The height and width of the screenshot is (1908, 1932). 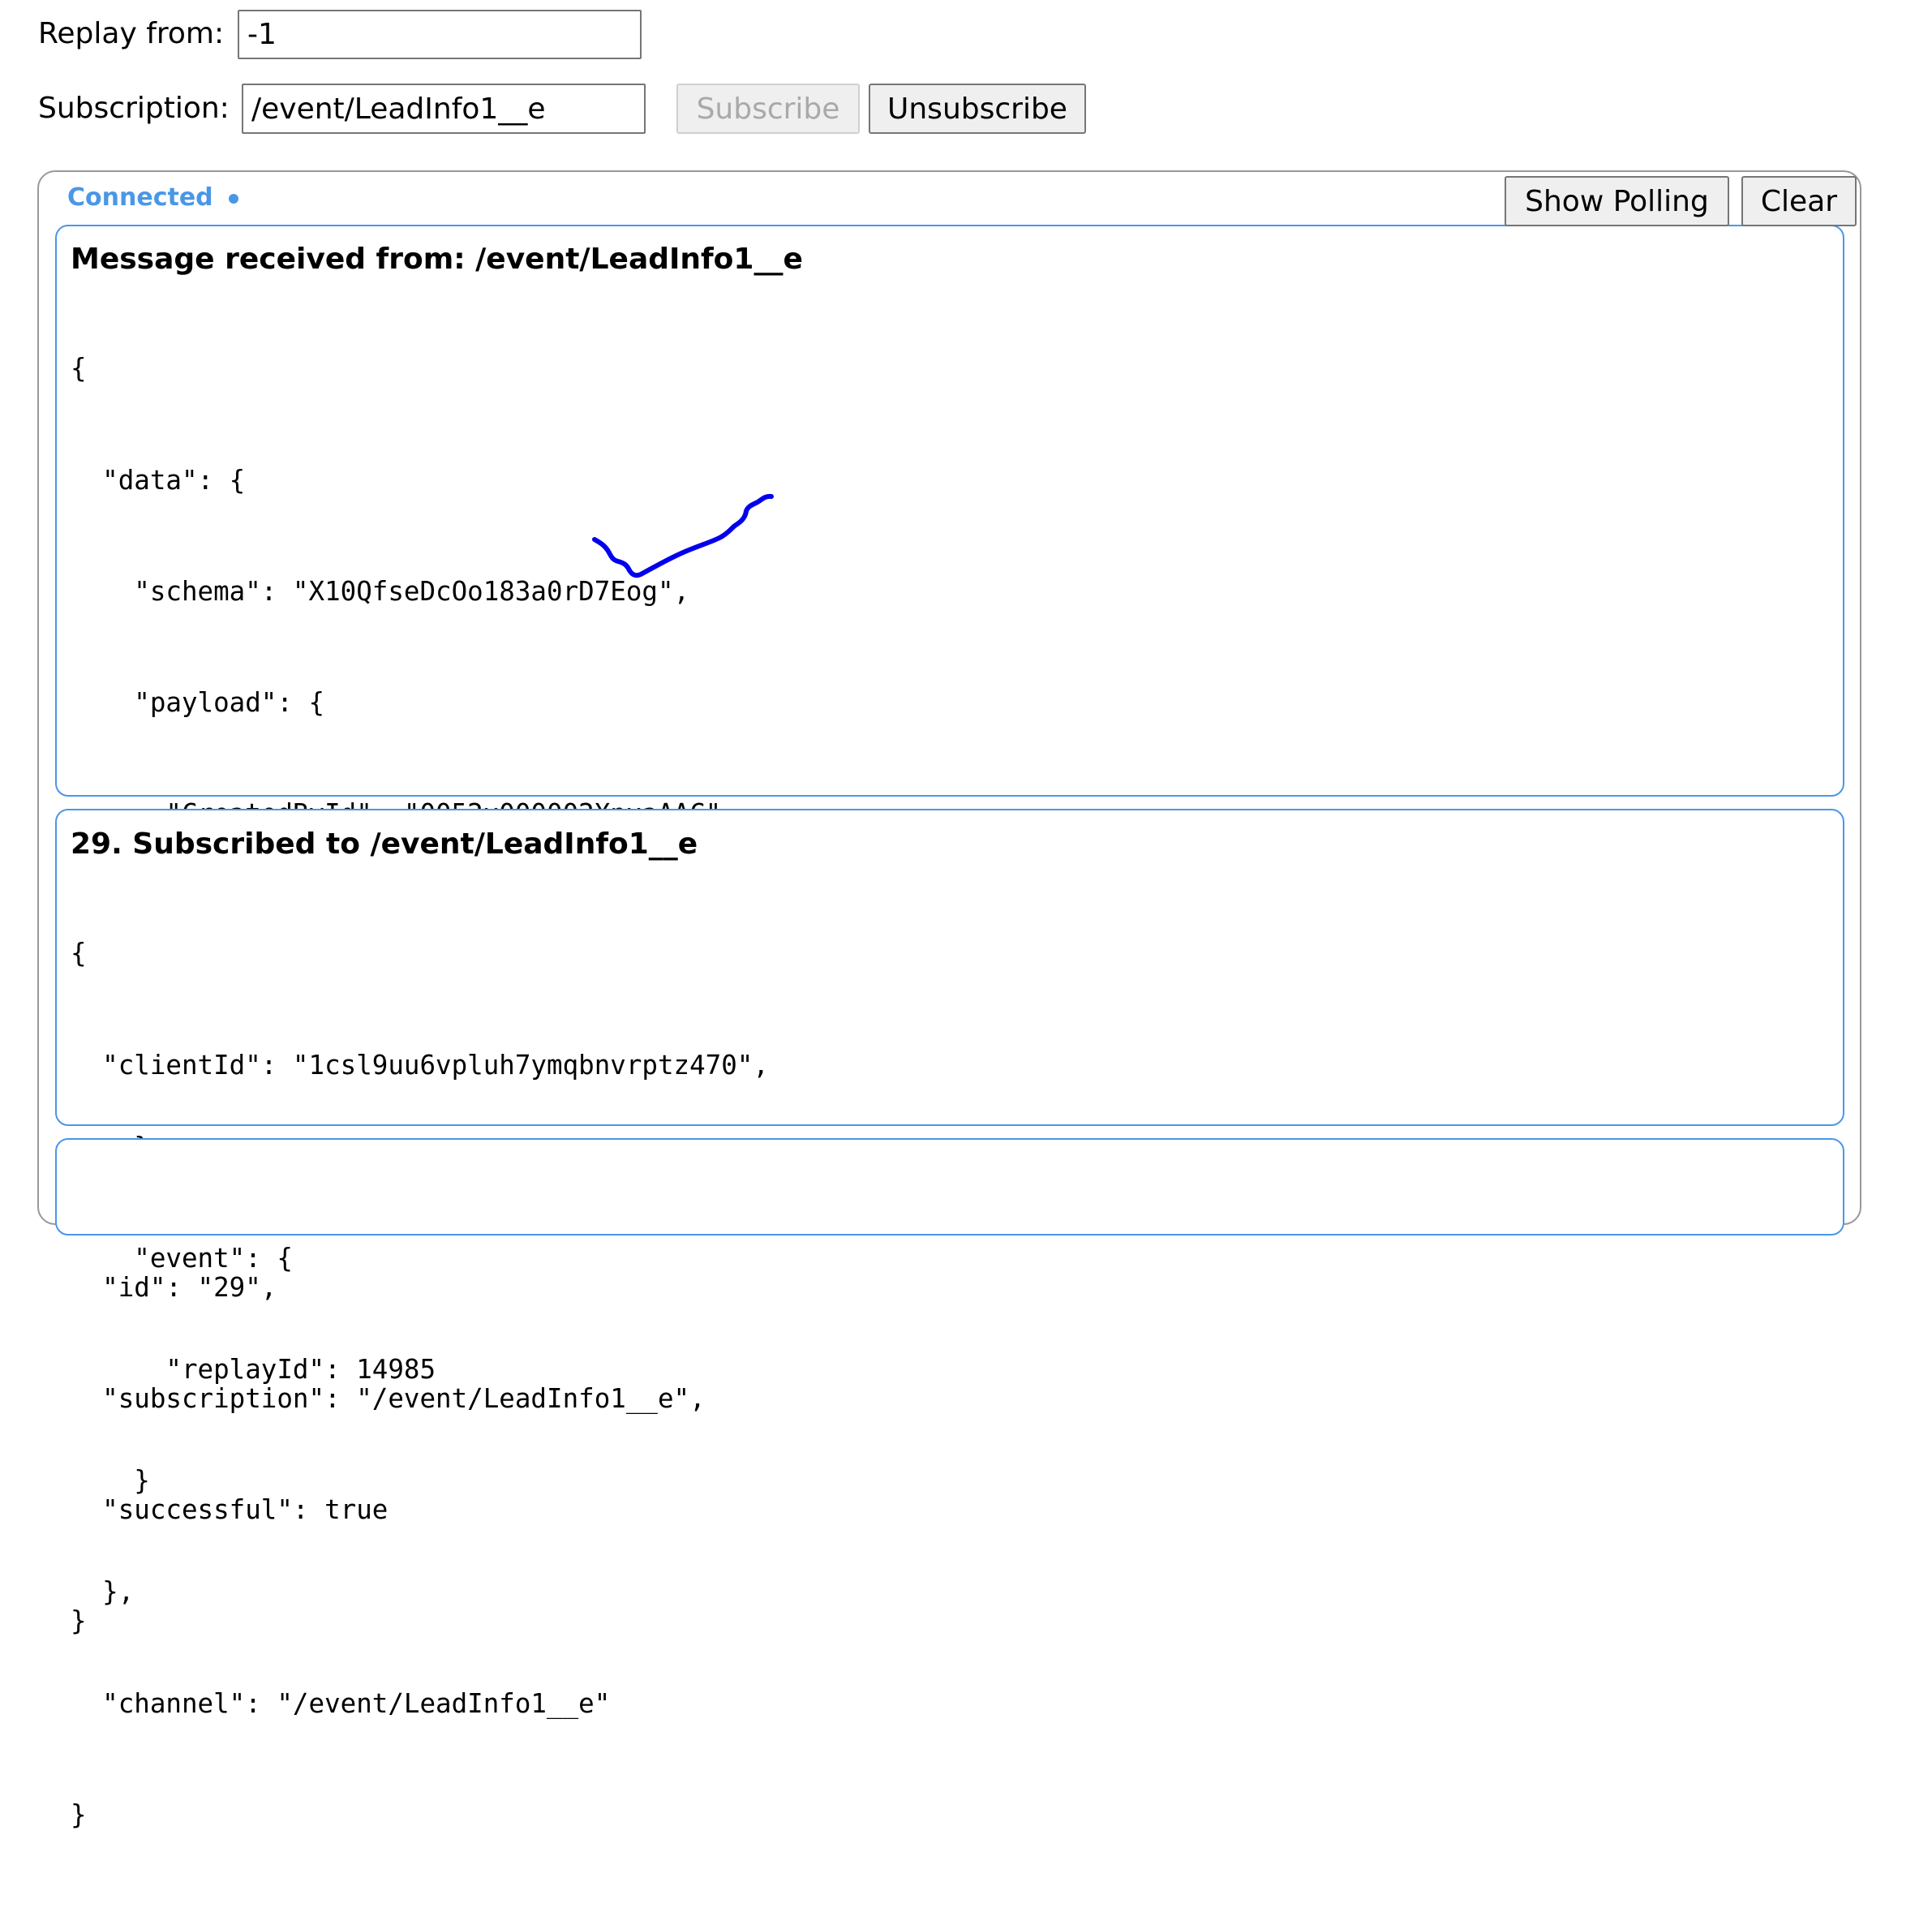 What do you see at coordinates (444, 109) in the screenshot?
I see `subscription-input` at bounding box center [444, 109].